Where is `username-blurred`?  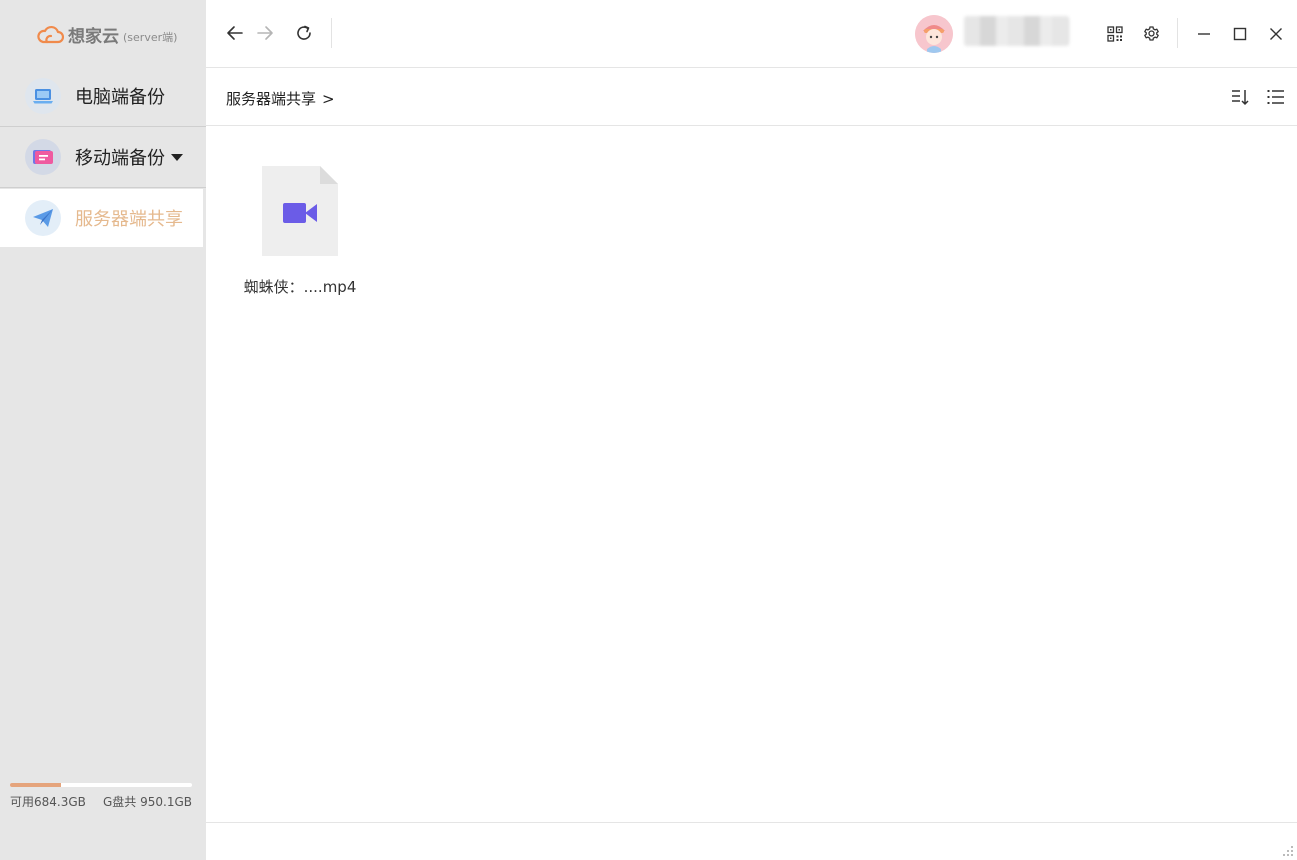
username-blurred is located at coordinates (1016, 31).